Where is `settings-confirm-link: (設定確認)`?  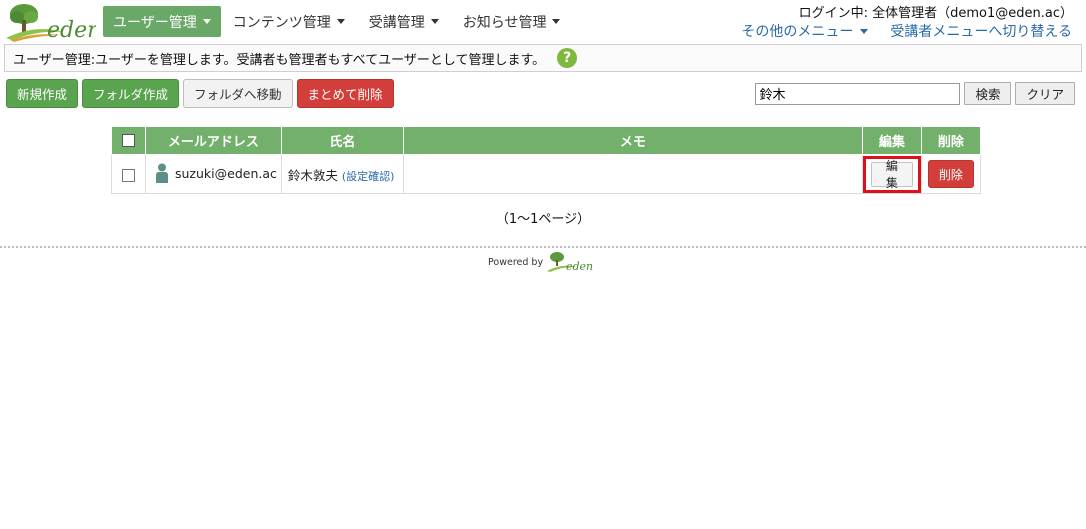
settings-confirm-link: (設定確認) is located at coordinates (368, 176).